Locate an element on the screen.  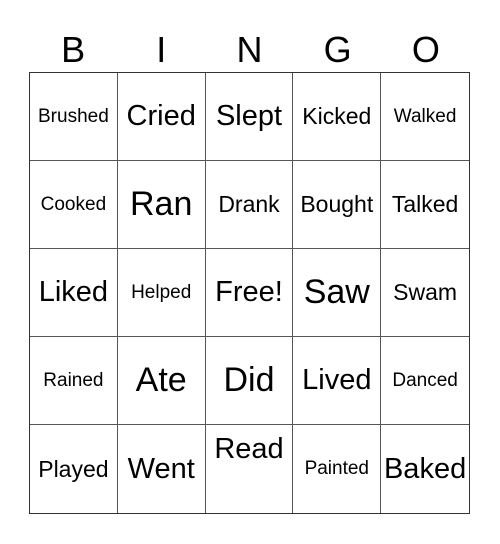
bingo-cell: Baked is located at coordinates (425, 469).